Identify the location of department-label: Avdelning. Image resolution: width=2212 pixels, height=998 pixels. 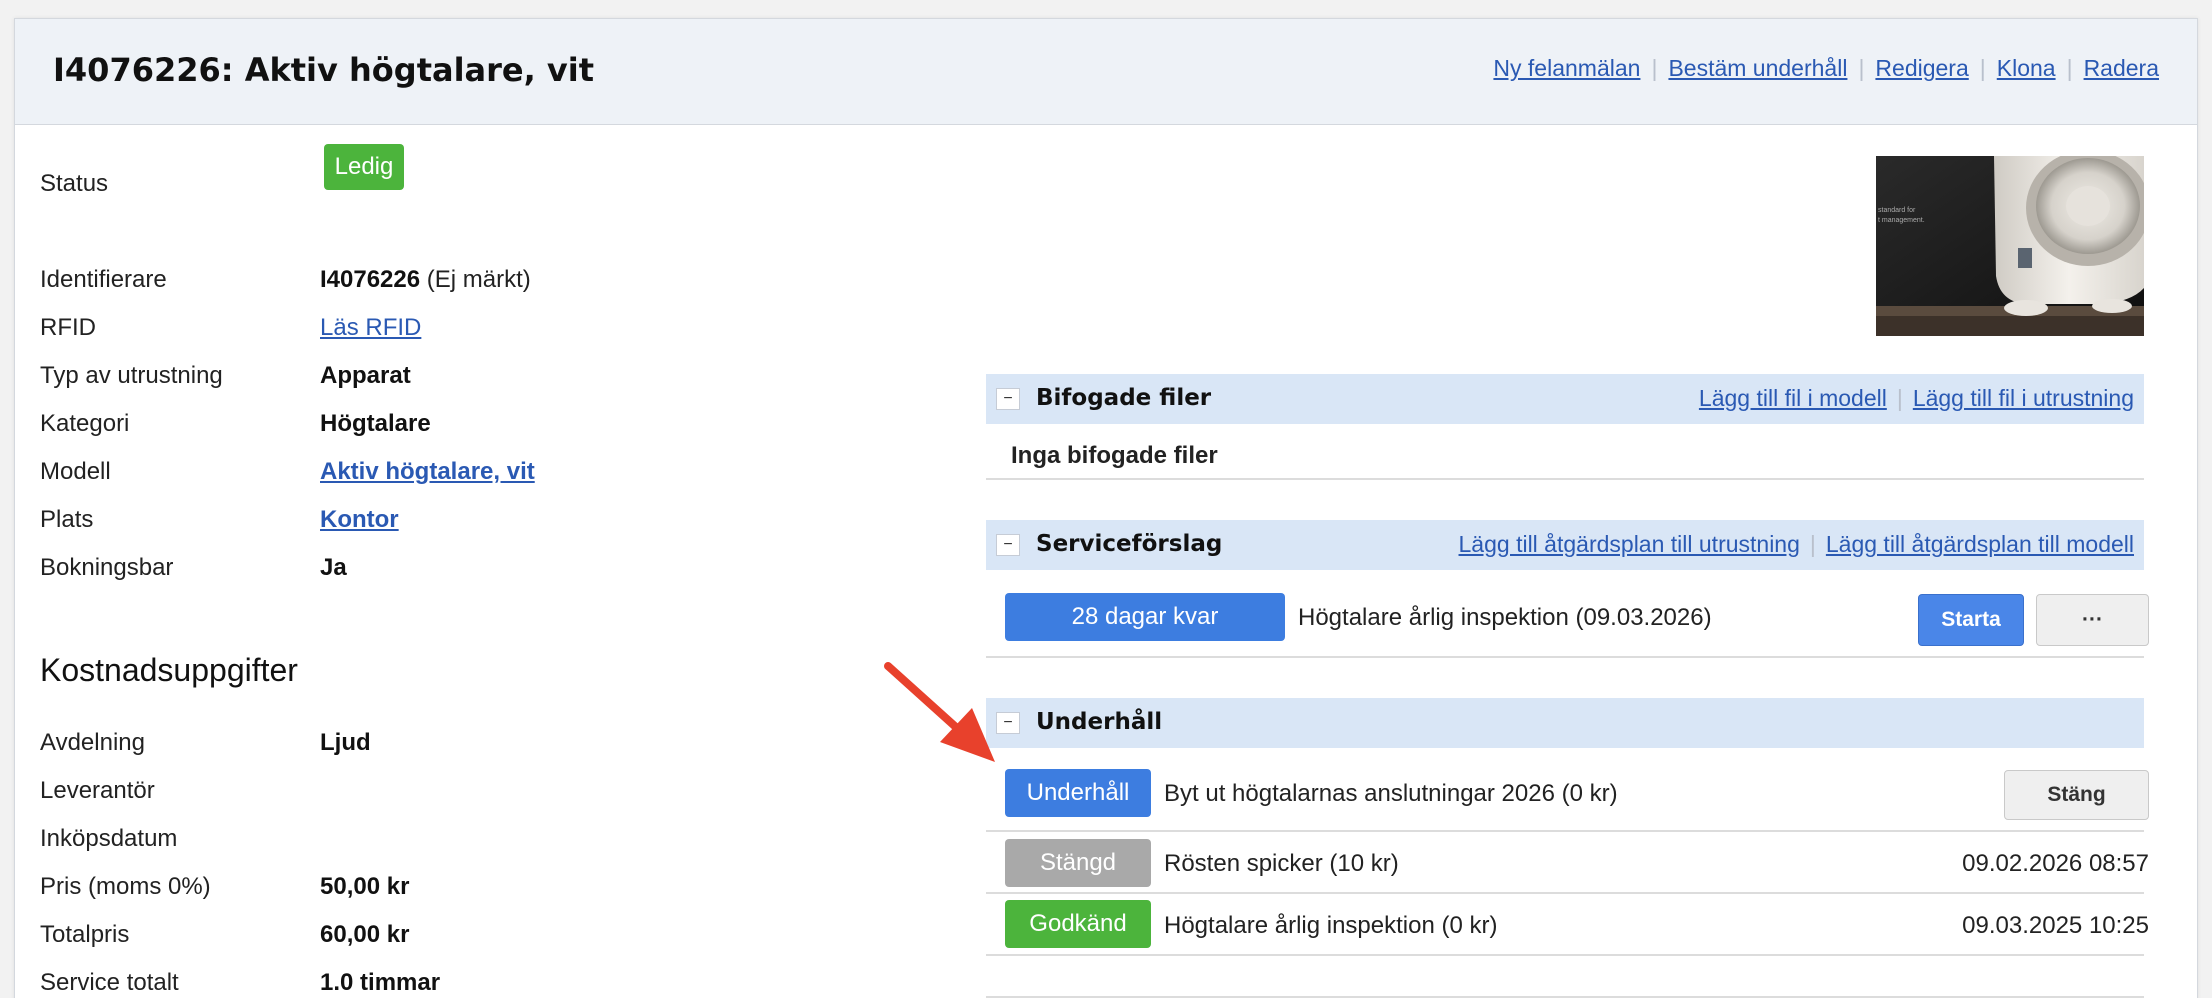
(92, 742).